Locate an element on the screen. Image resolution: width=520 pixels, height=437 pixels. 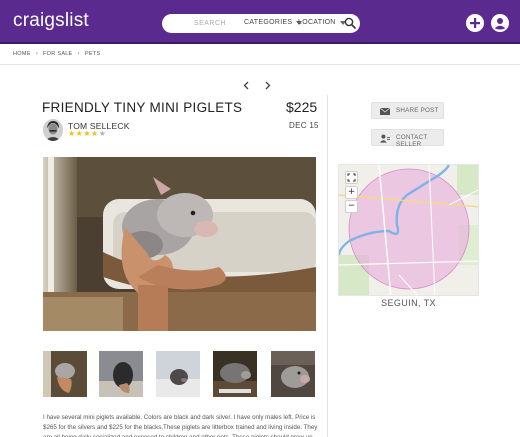
minus-icon: − is located at coordinates (351, 206).